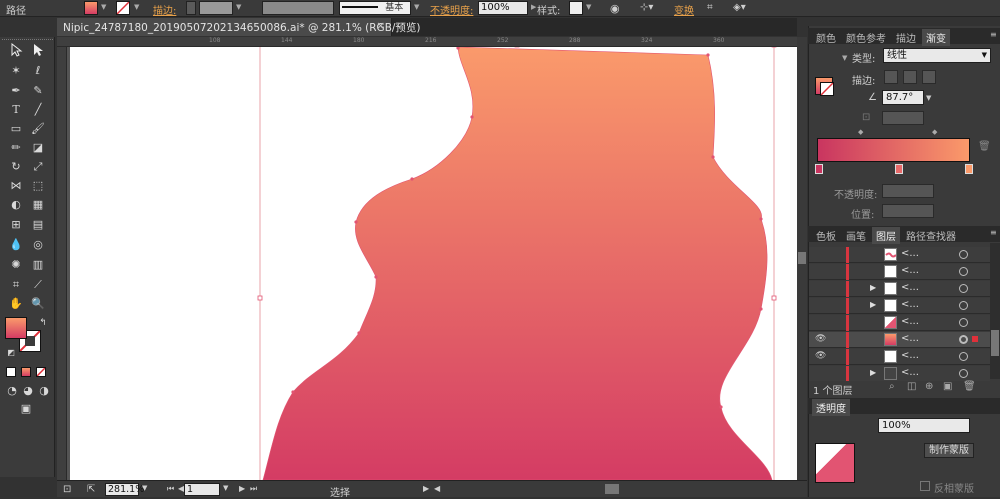 The height and width of the screenshot is (499, 1000). I want to click on stroke-weight-field, so click(216, 8).